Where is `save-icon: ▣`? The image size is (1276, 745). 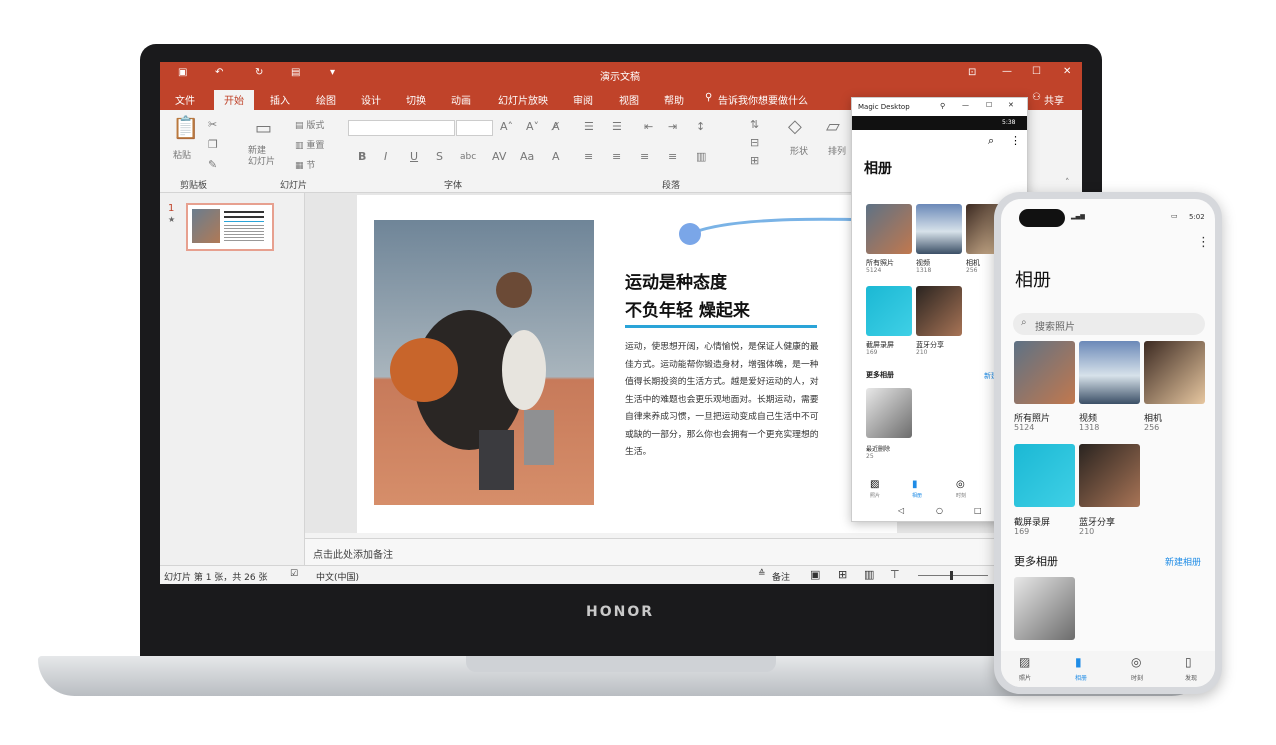
save-icon: ▣ is located at coordinates (182, 72).